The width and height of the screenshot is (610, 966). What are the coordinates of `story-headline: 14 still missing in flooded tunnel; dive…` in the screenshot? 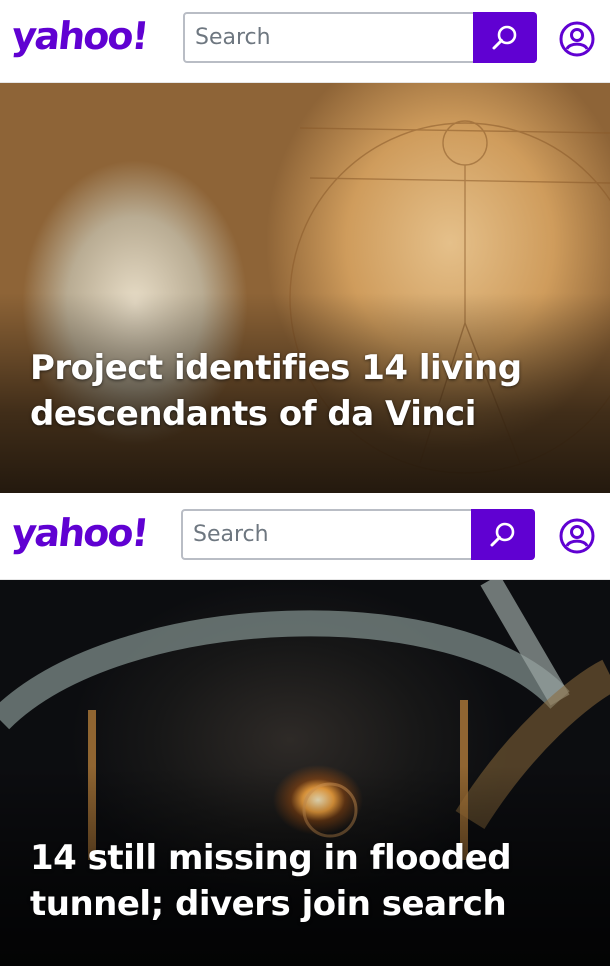 It's located at (310, 881).